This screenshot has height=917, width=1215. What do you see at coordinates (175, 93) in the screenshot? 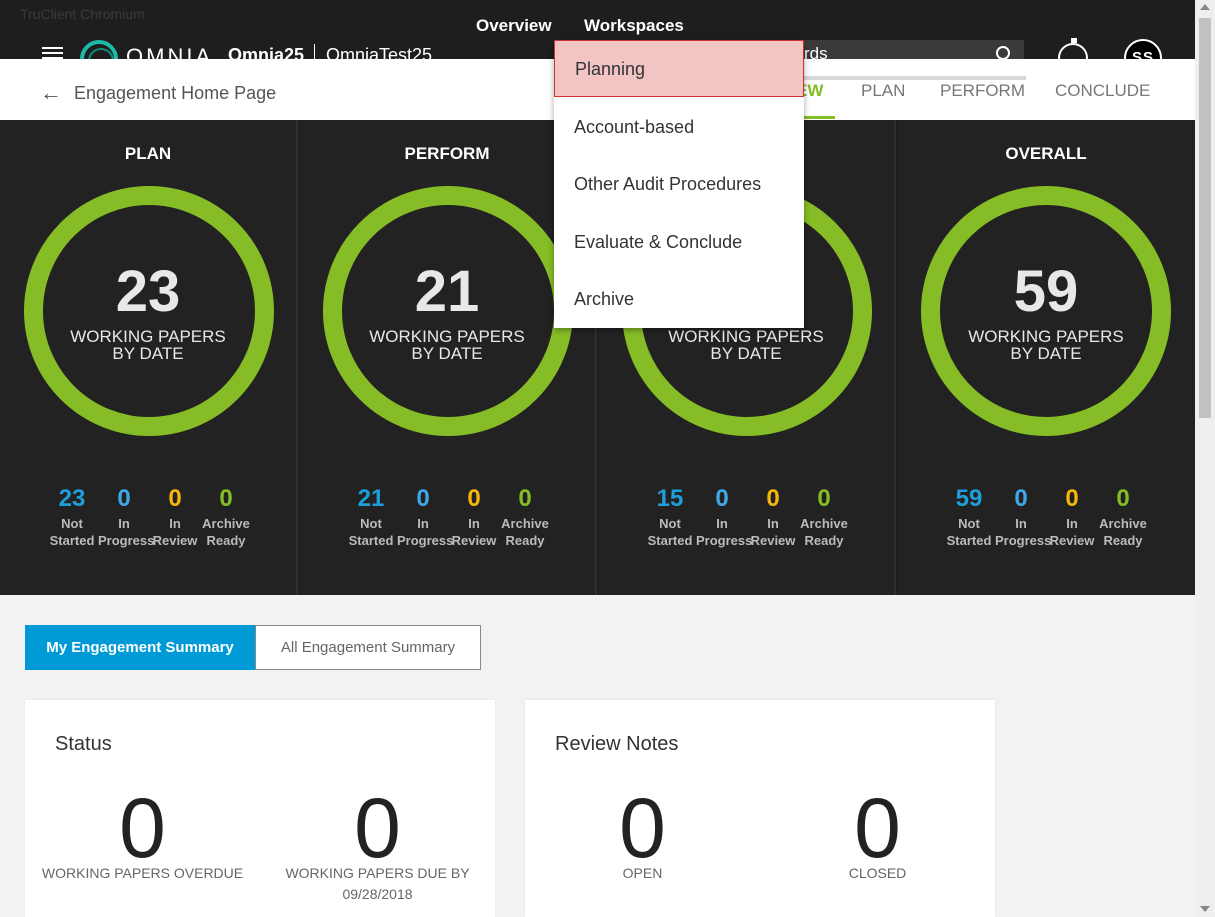
I see `page-title: Engagement Home Page` at bounding box center [175, 93].